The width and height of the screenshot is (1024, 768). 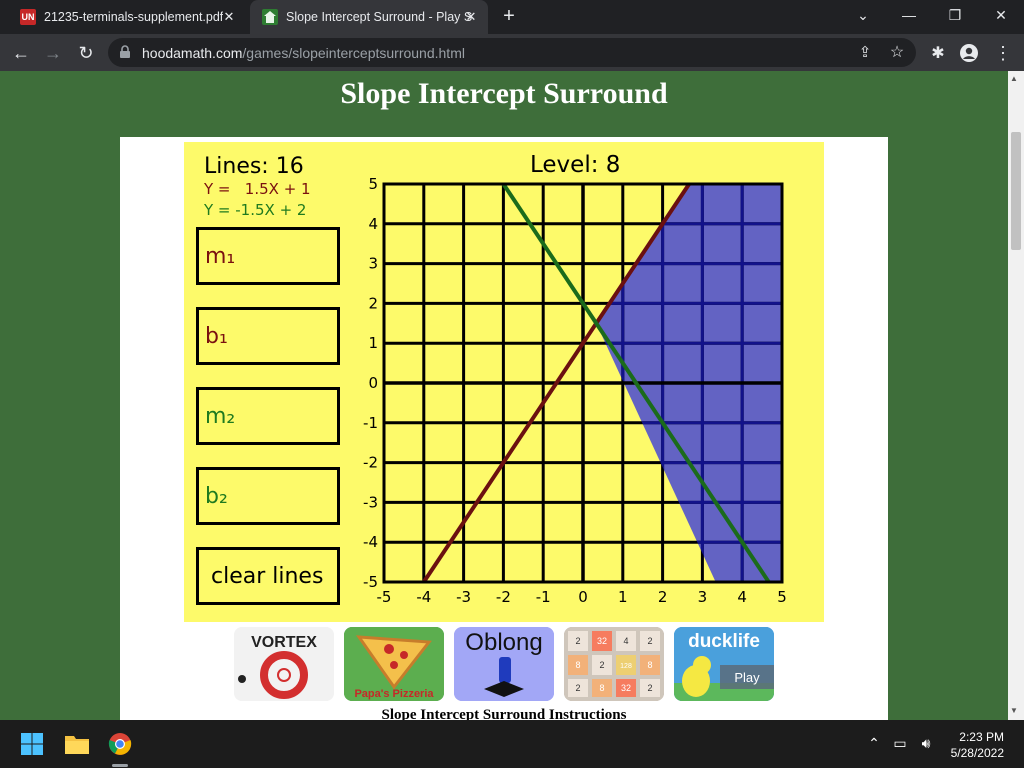 I want to click on x-tick-label: 2, so click(x=663, y=597).